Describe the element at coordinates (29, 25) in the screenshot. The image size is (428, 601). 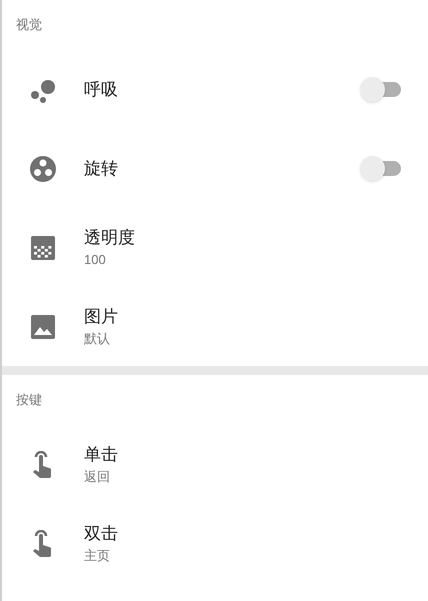
I see `section-header: 视觉` at that location.